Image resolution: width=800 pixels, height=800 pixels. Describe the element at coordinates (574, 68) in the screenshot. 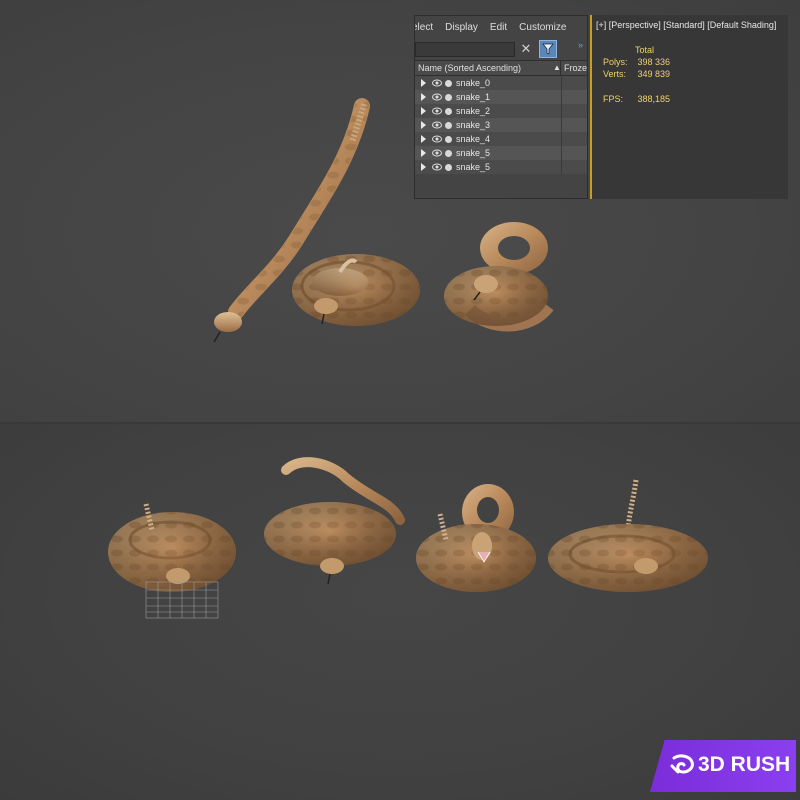

I see `frozen-column-header: Froze` at that location.